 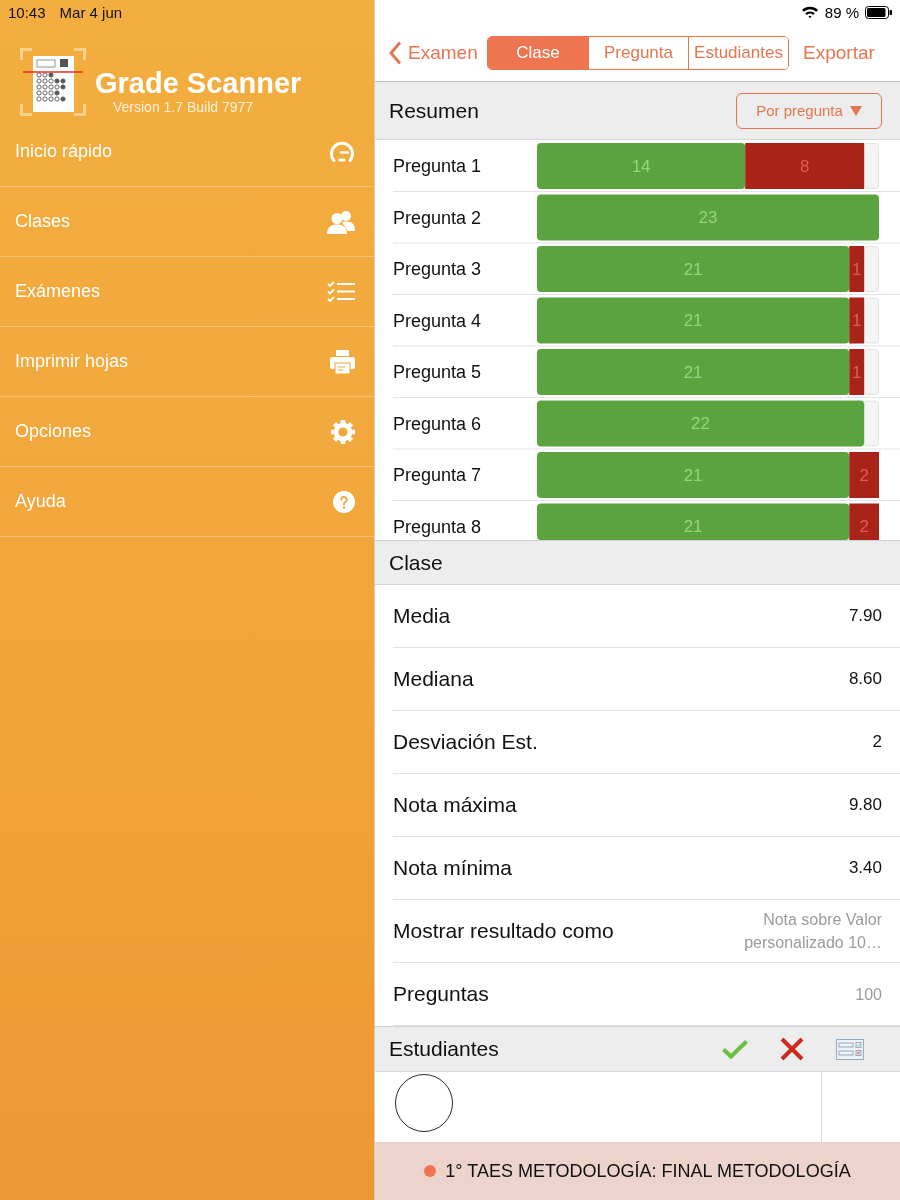 I want to click on question-label: Pregunta 4, so click(x=437, y=320).